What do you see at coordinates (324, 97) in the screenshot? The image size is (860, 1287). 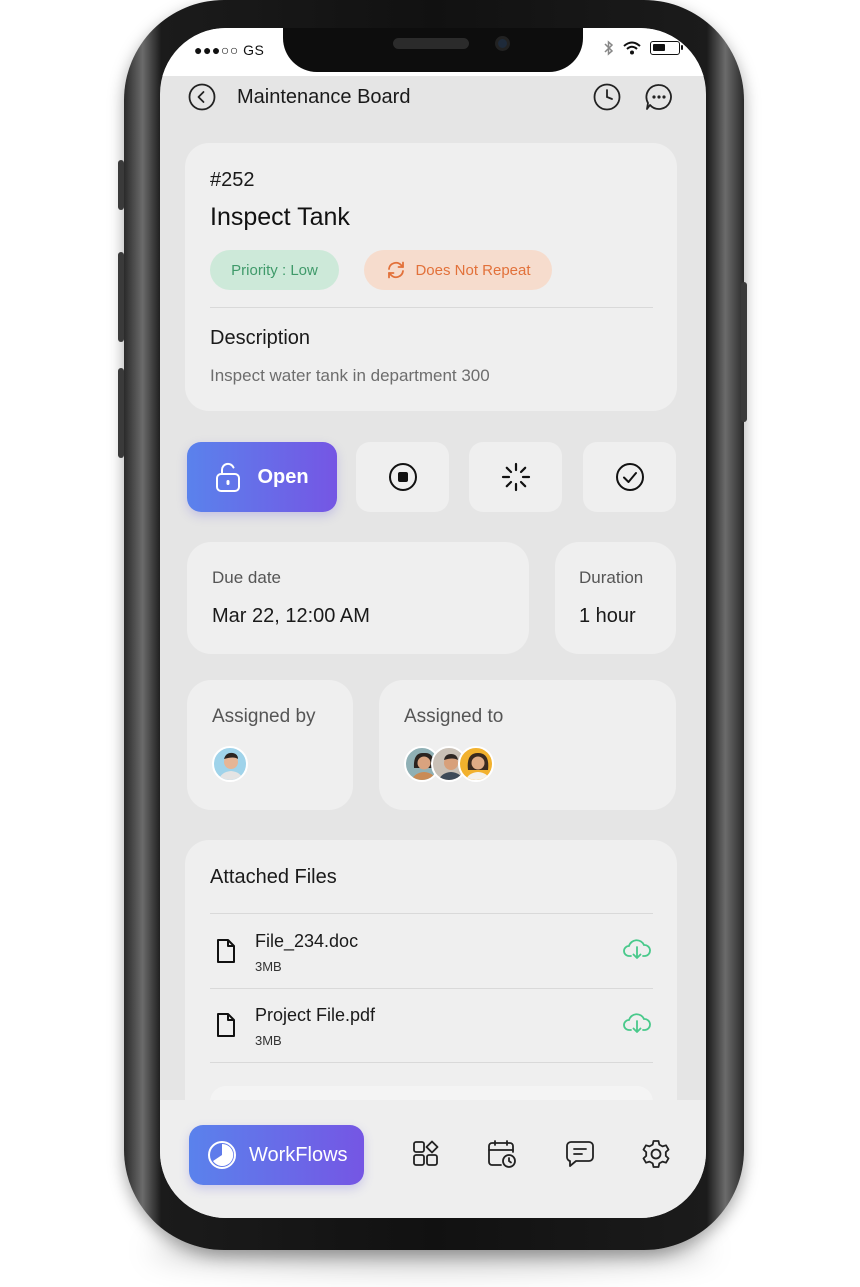 I see `page-title: Maintenance Board` at bounding box center [324, 97].